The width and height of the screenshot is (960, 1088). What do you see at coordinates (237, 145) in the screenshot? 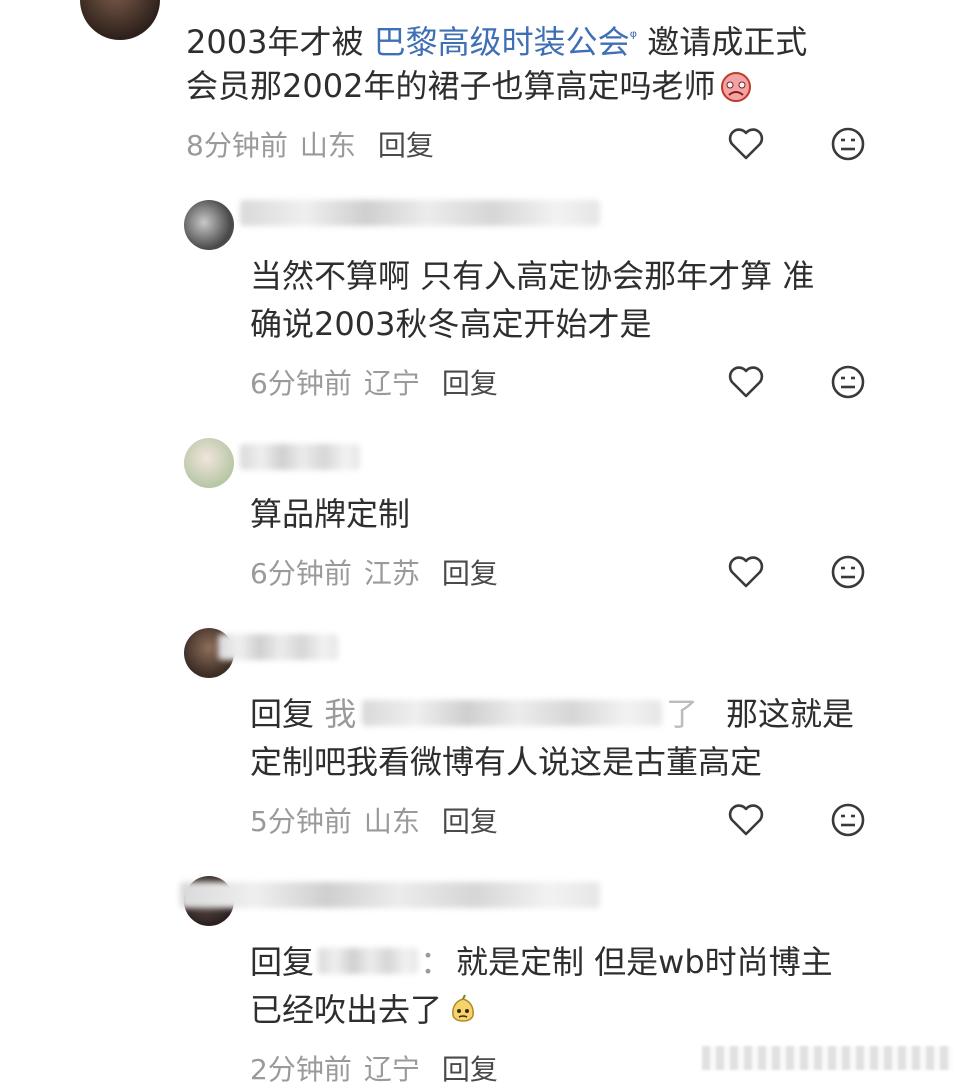
I see `timestamp: 8分钟前` at bounding box center [237, 145].